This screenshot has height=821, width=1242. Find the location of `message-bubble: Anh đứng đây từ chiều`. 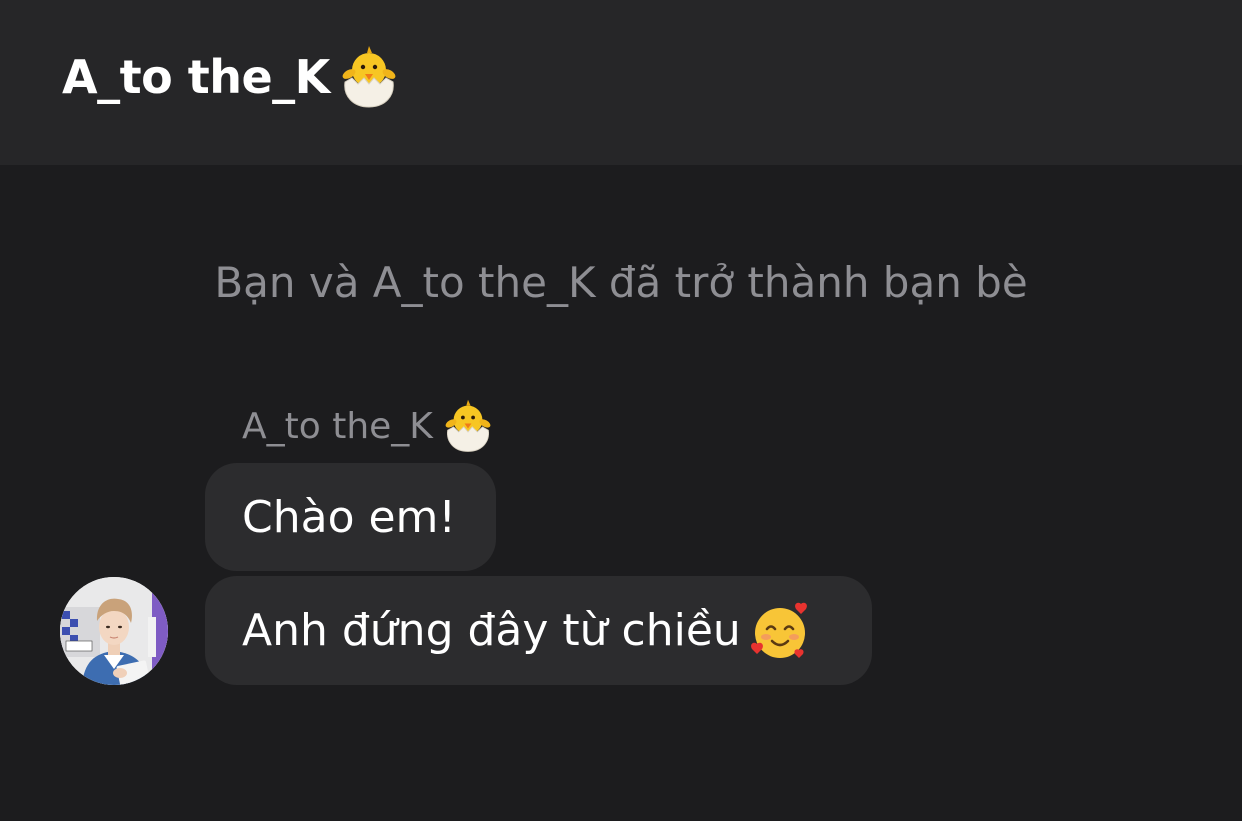

message-bubble: Anh đứng đây từ chiều is located at coordinates (538, 630).